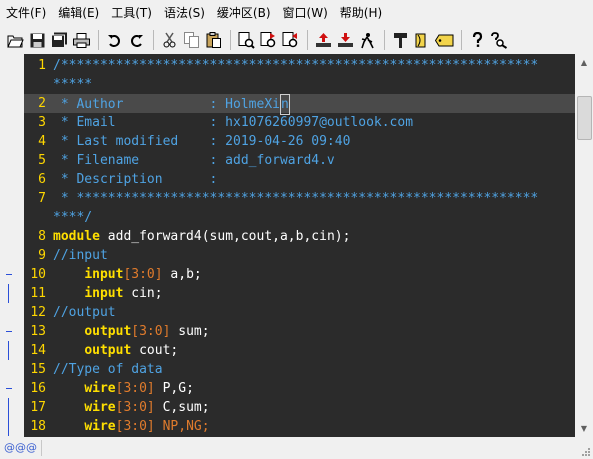 The image size is (593, 459). I want to click on code-line: 10 input[3:0] a,b;, so click(287, 274).